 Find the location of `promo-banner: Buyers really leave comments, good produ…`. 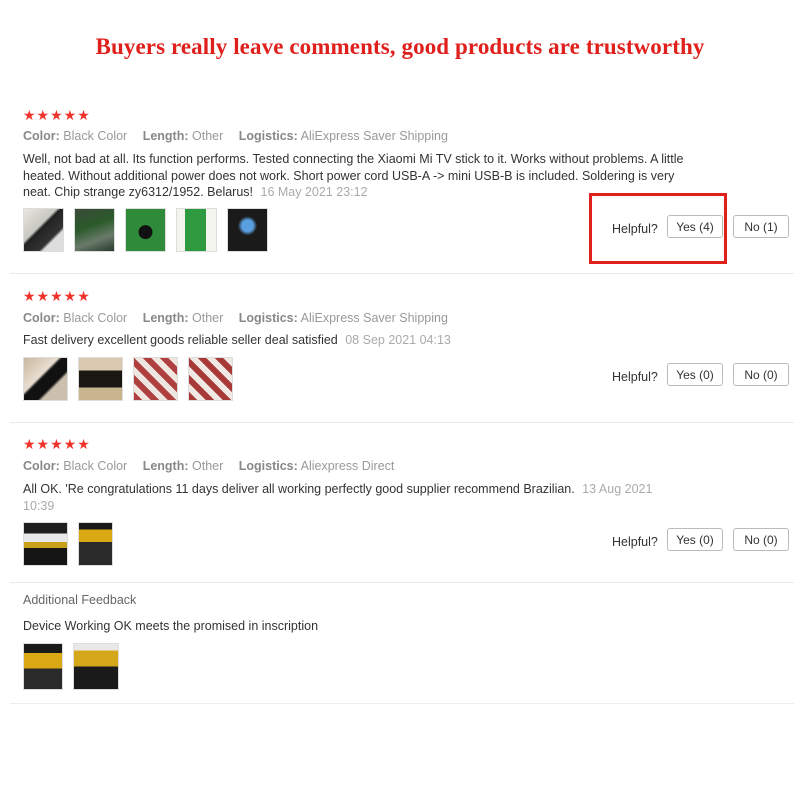

promo-banner: Buyers really leave comments, good produ… is located at coordinates (400, 46).